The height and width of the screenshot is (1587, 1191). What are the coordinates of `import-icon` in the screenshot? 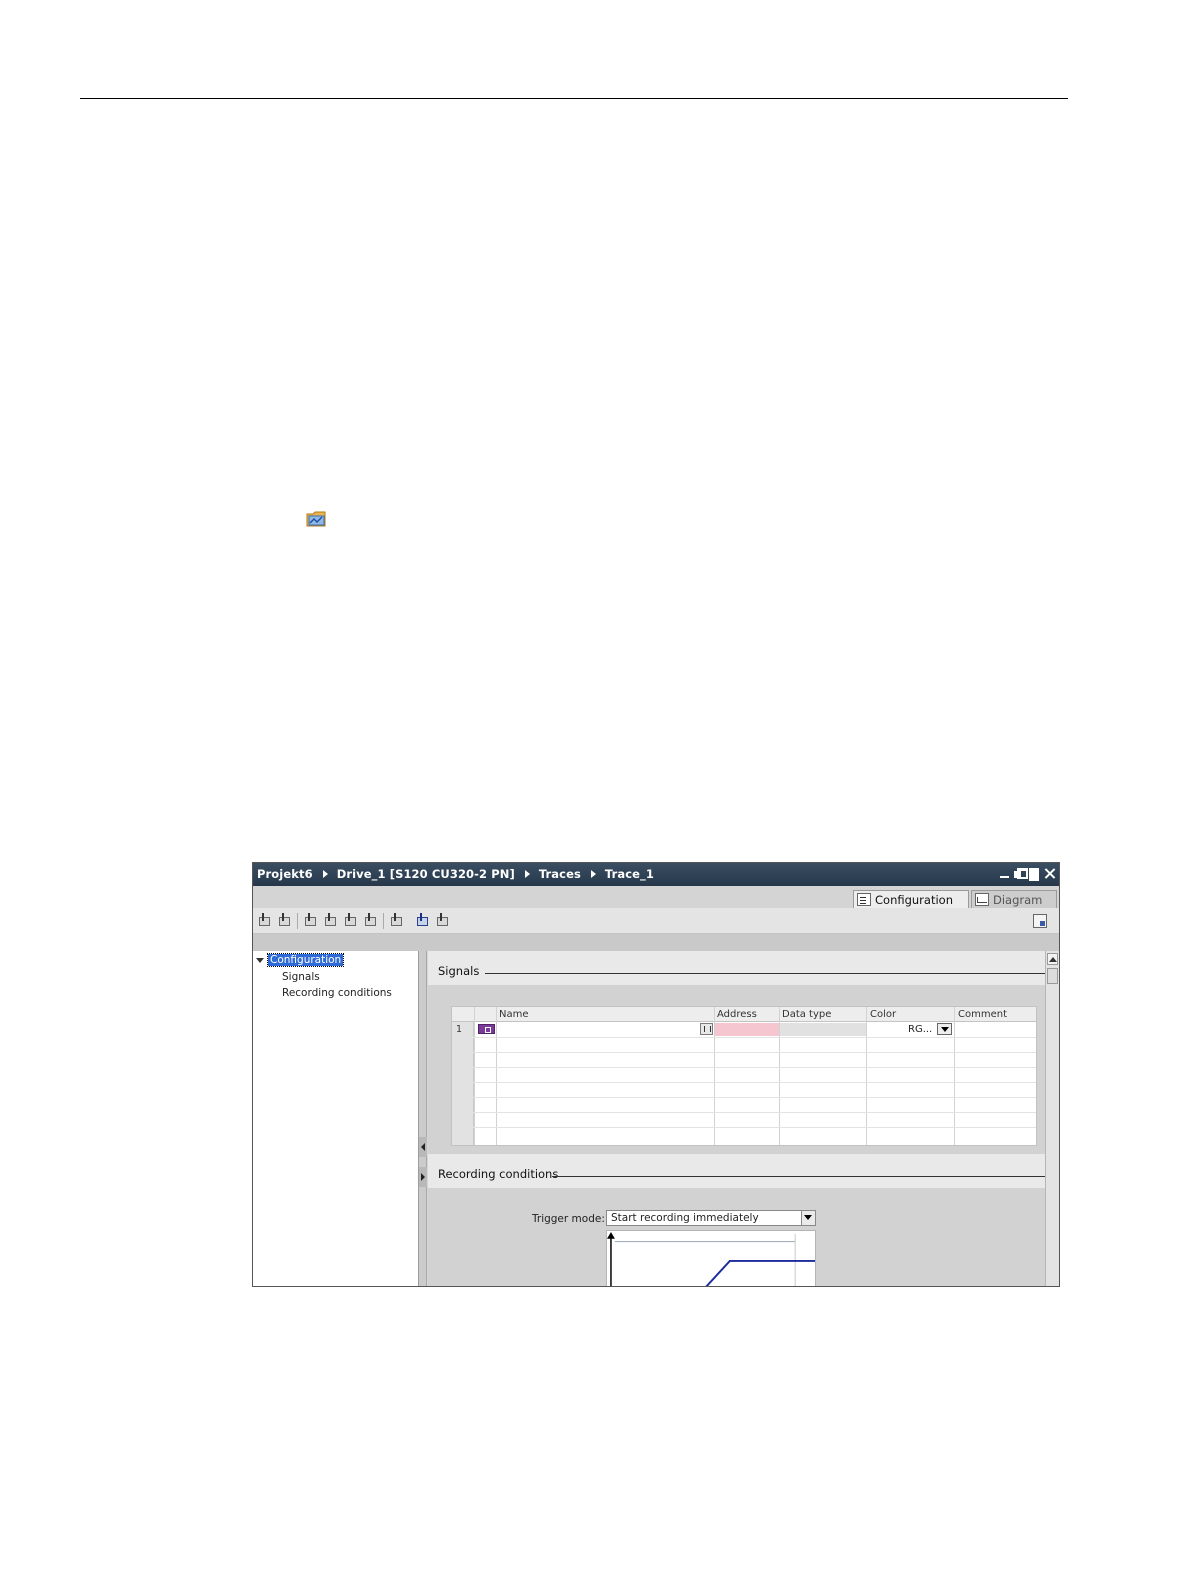 It's located at (443, 921).